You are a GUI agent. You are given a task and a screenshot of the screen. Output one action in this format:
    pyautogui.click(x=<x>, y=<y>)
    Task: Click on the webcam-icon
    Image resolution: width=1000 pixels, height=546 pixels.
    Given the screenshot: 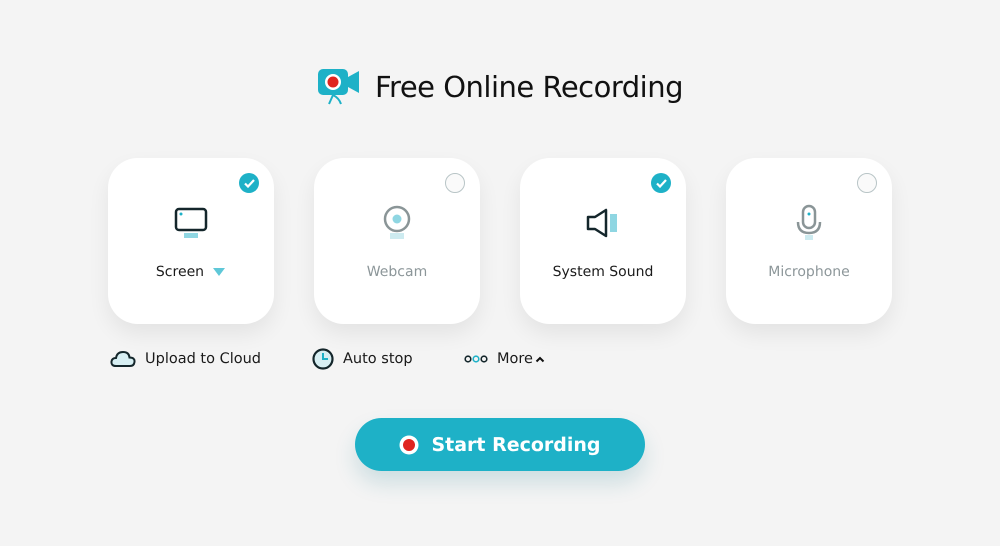 What is the action you would take?
    pyautogui.click(x=397, y=223)
    